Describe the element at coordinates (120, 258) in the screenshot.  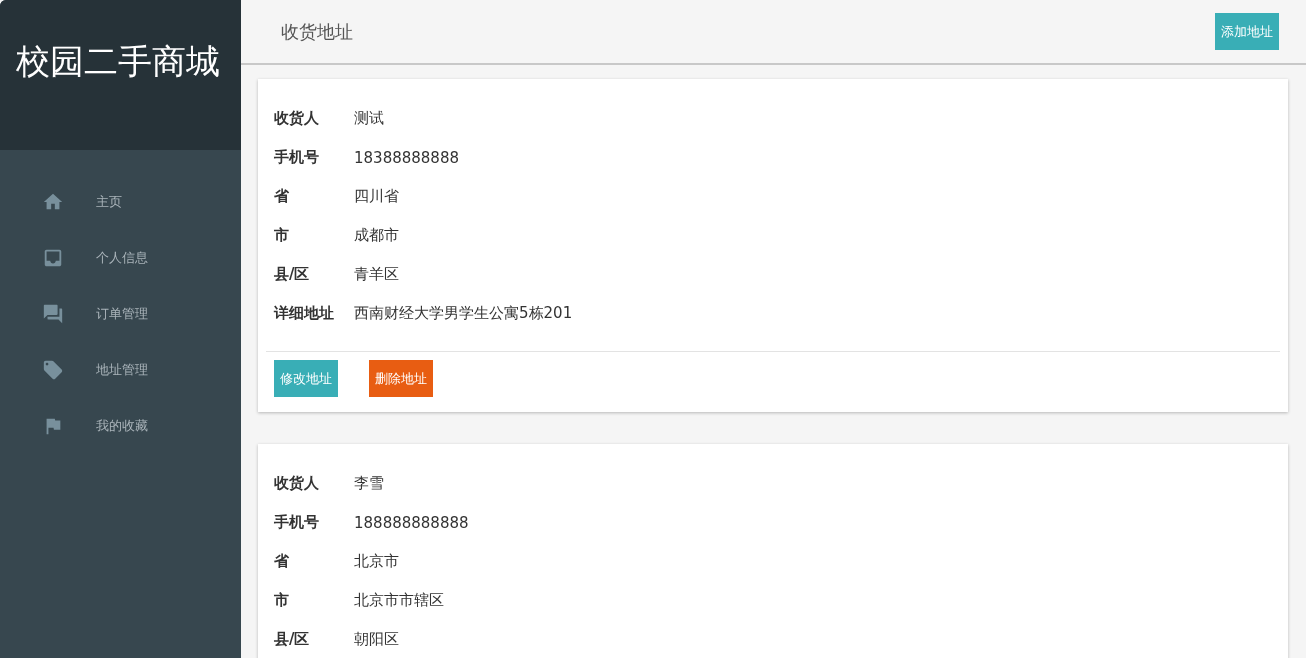
I see `sidebar-item: 个人信息` at that location.